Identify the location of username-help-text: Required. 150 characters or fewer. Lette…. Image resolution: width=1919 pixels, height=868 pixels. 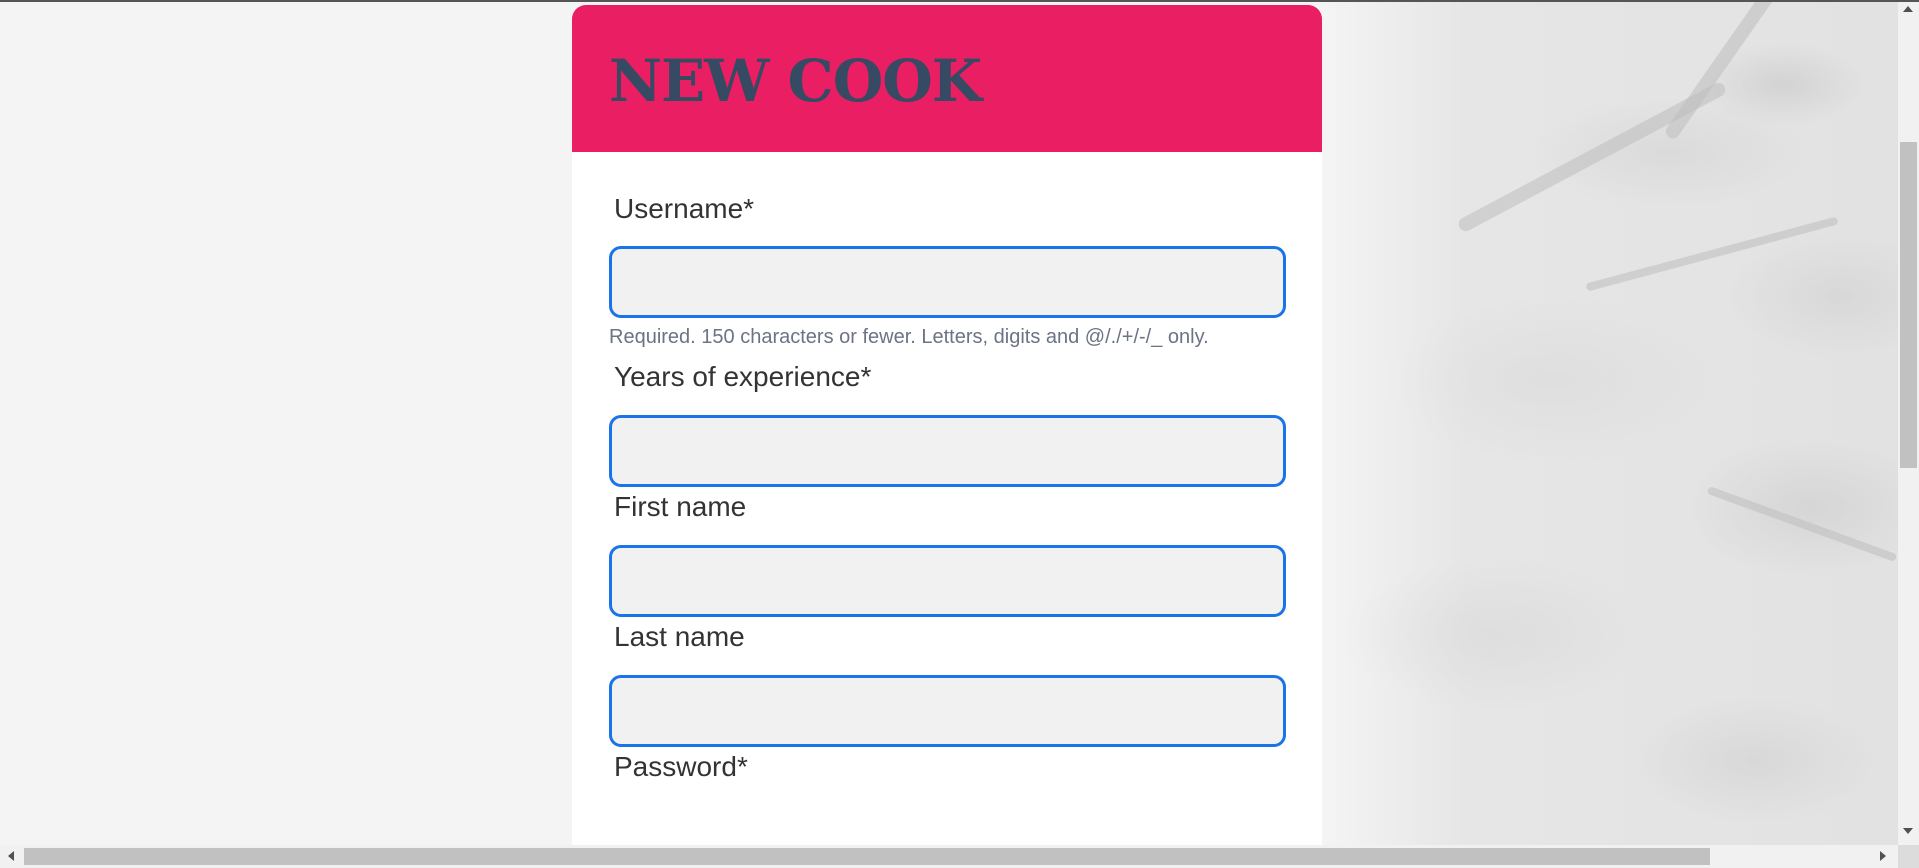
(909, 337).